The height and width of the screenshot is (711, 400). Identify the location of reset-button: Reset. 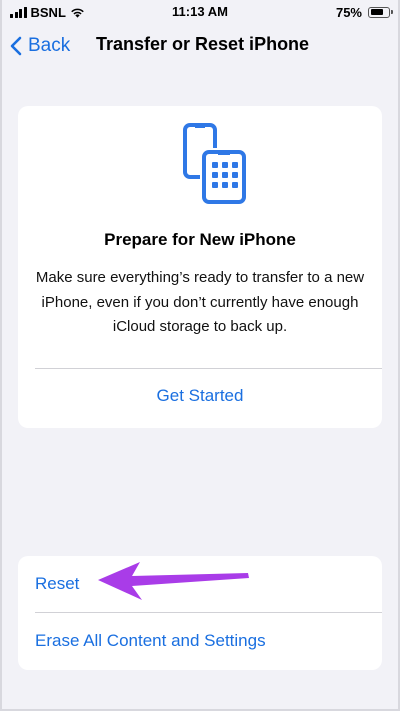
(57, 584).